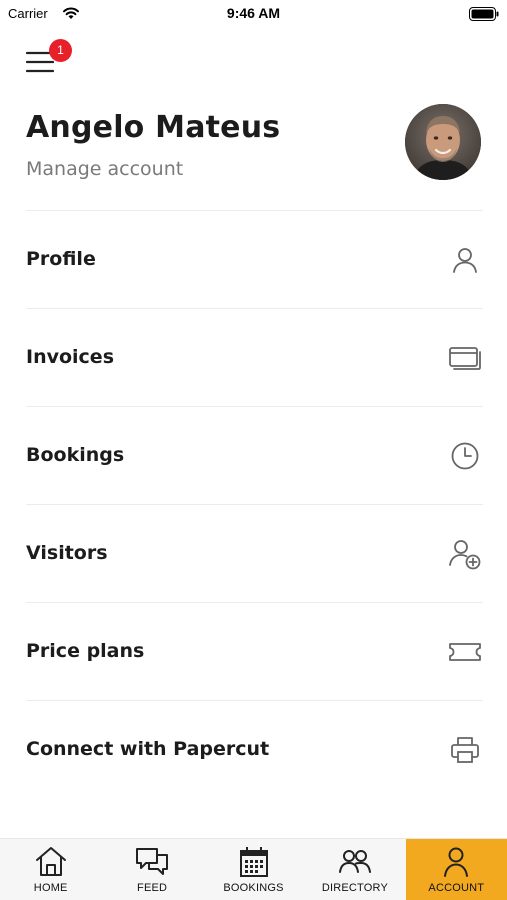  I want to click on manage-account-link: Manage account, so click(104, 169).